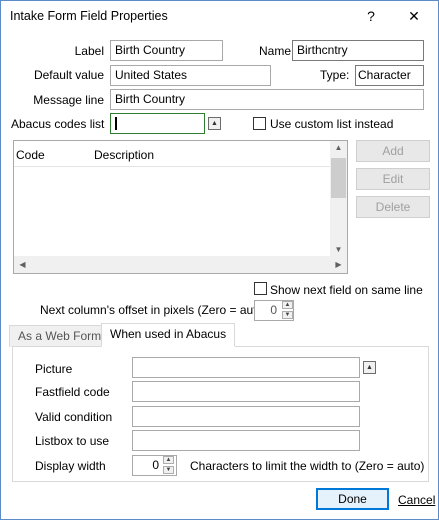 Image resolution: width=439 pixels, height=520 pixels. Describe the element at coordinates (74, 417) in the screenshot. I see `valid-condition-label: Valid condition` at that location.